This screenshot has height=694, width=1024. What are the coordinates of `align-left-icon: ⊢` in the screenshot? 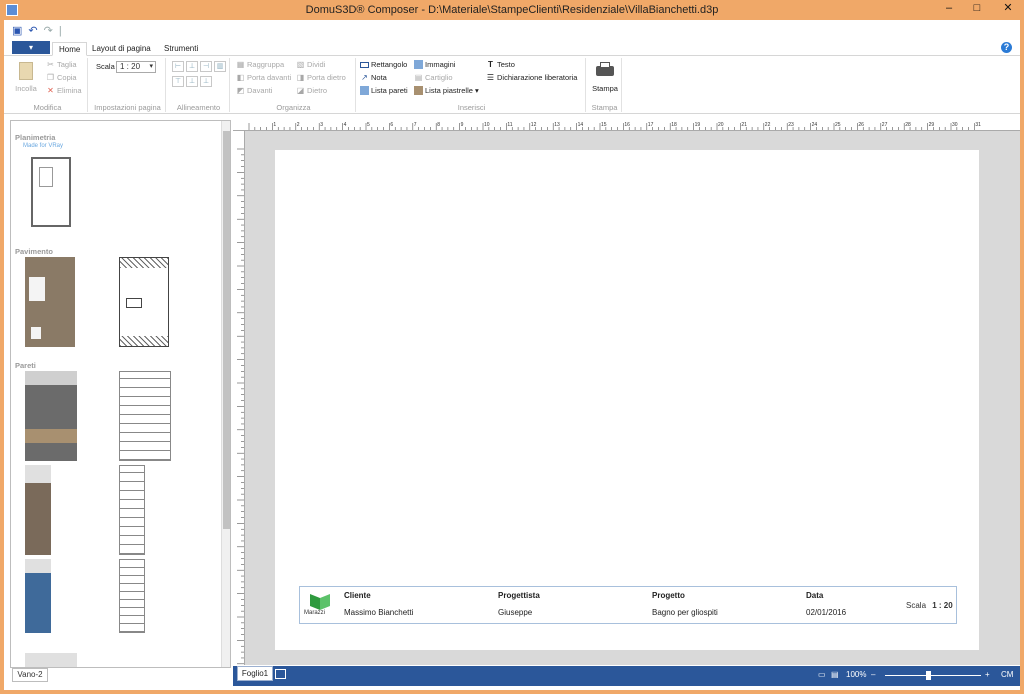 It's located at (178, 66).